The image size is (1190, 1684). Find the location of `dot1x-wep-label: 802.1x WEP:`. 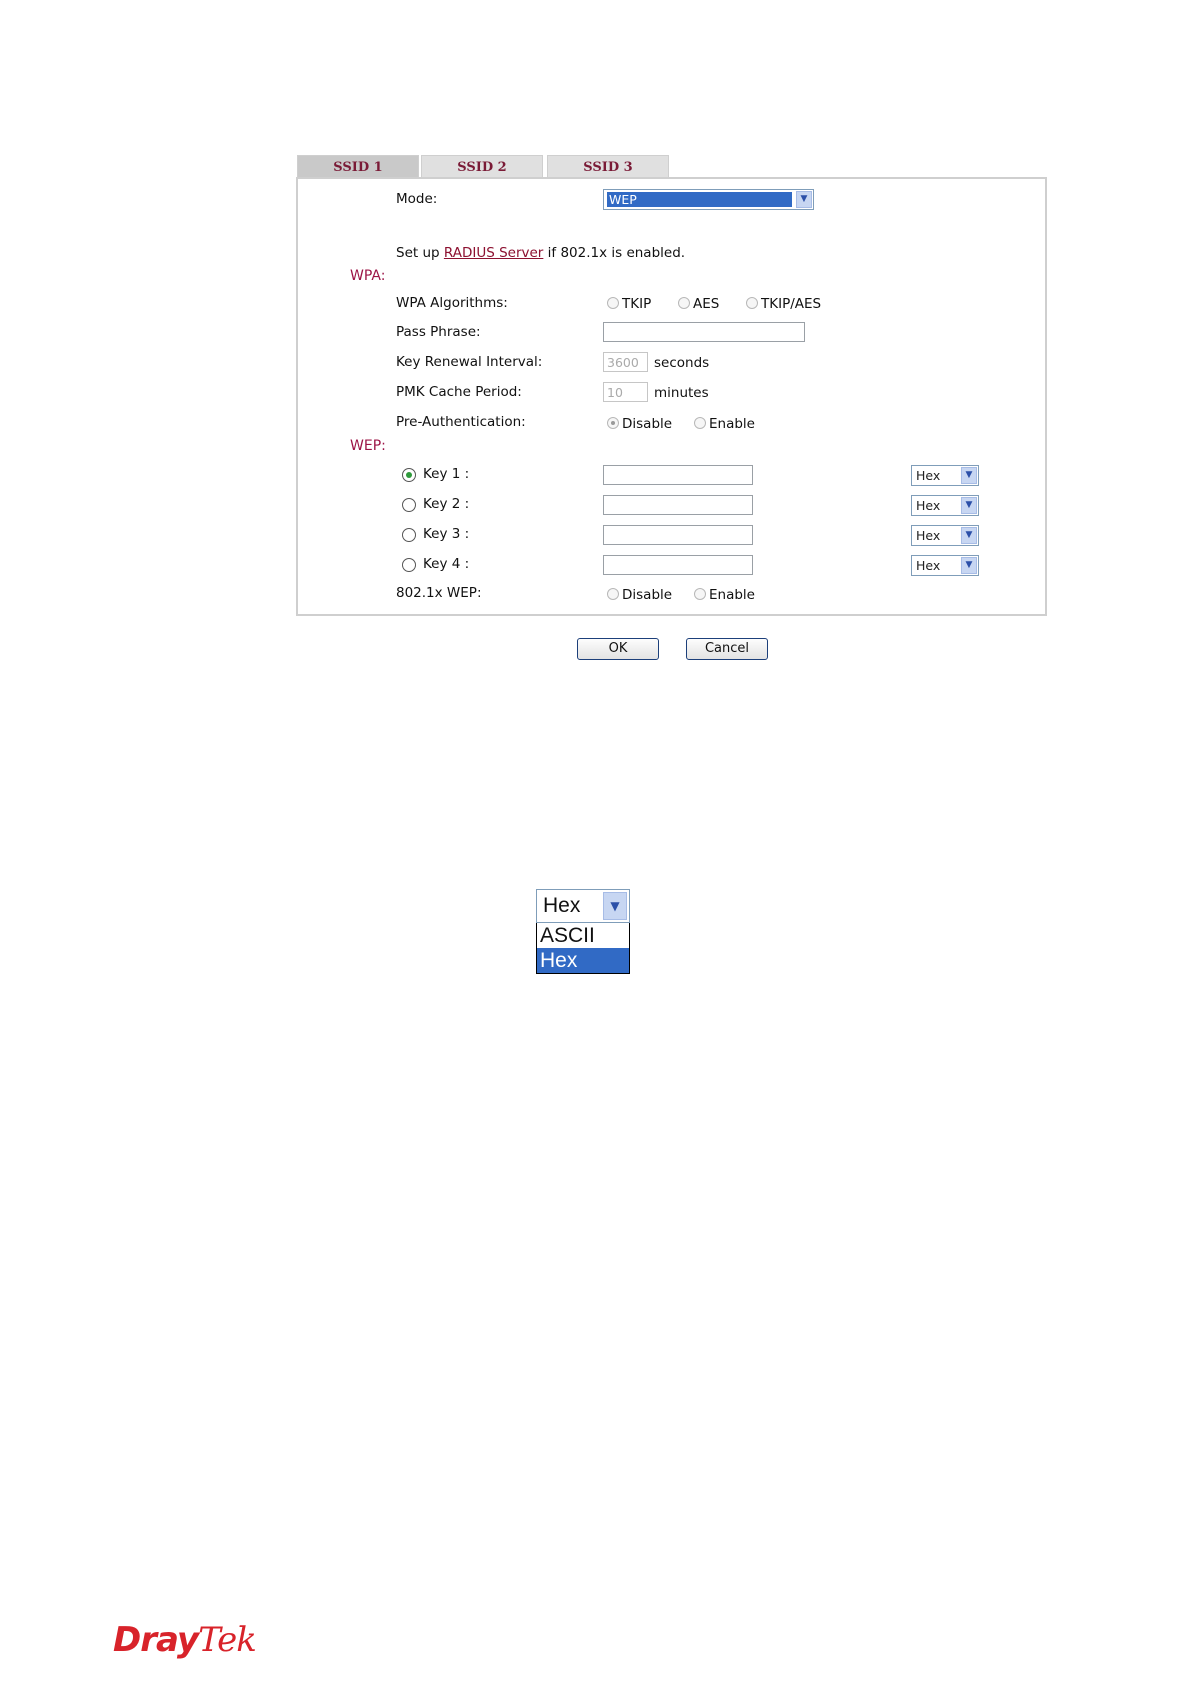

dot1x-wep-label: 802.1x WEP: is located at coordinates (439, 593).